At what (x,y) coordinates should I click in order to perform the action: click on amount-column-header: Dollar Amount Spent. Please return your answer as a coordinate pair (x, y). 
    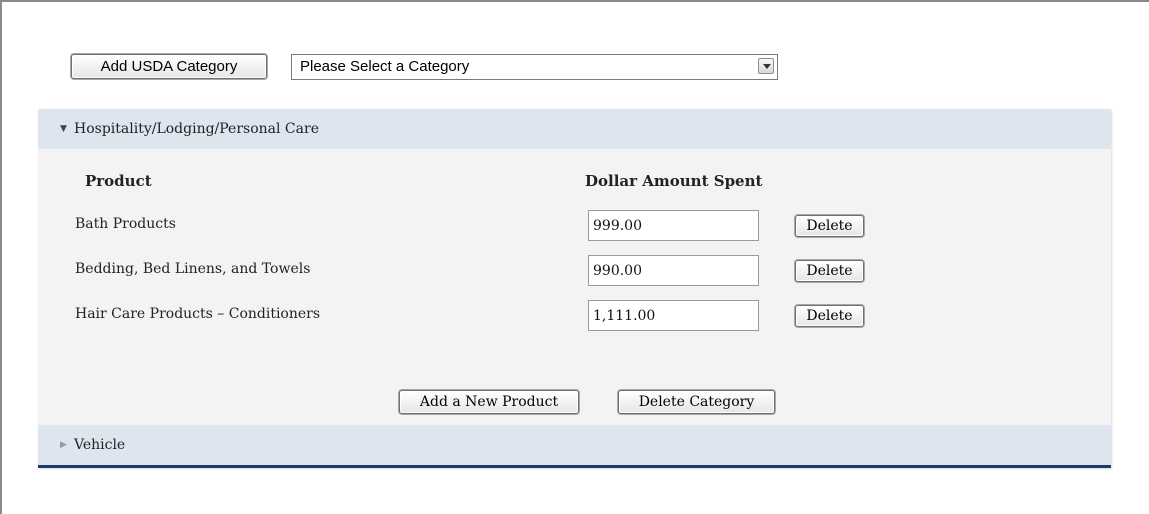
    Looking at the image, I should click on (674, 181).